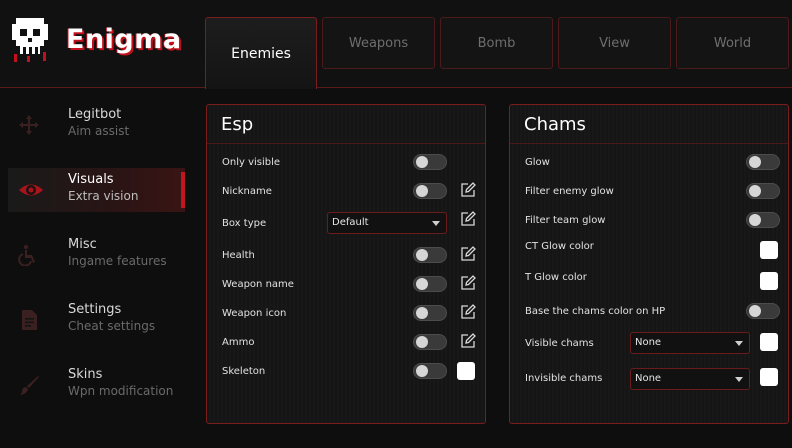 The width and height of the screenshot is (792, 448). What do you see at coordinates (430, 313) in the screenshot?
I see `weapon-icon-toggle` at bounding box center [430, 313].